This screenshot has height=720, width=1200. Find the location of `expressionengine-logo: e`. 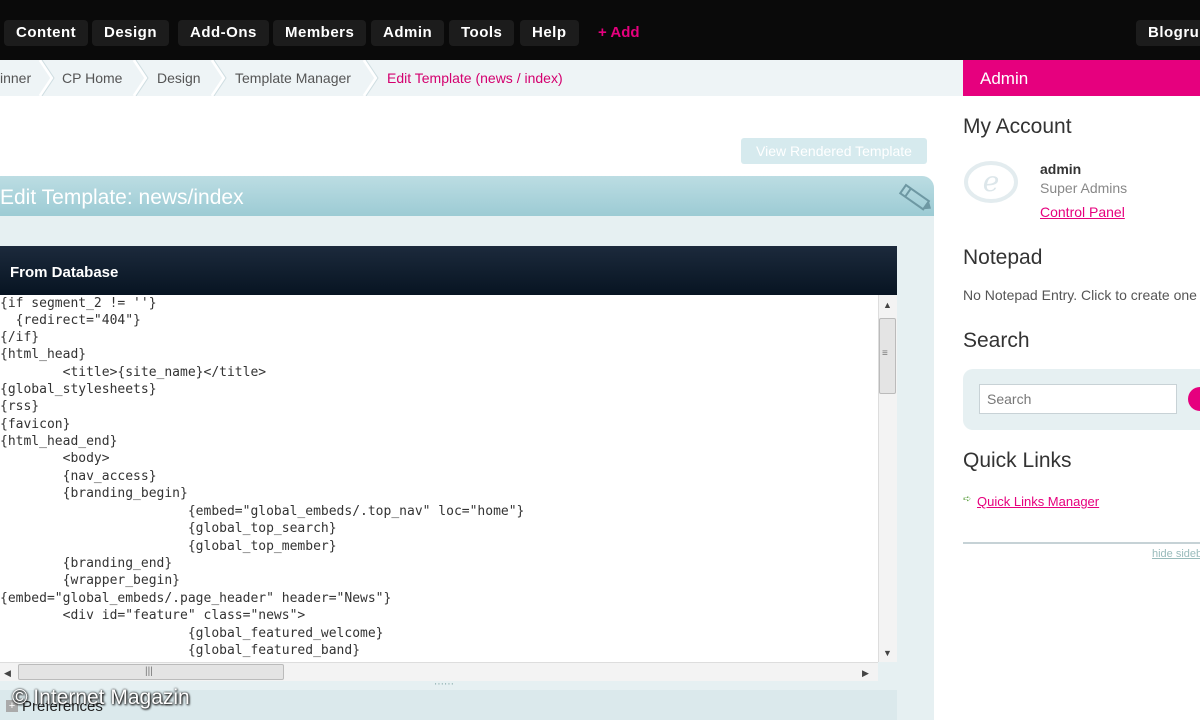

expressionengine-logo: e is located at coordinates (991, 182).